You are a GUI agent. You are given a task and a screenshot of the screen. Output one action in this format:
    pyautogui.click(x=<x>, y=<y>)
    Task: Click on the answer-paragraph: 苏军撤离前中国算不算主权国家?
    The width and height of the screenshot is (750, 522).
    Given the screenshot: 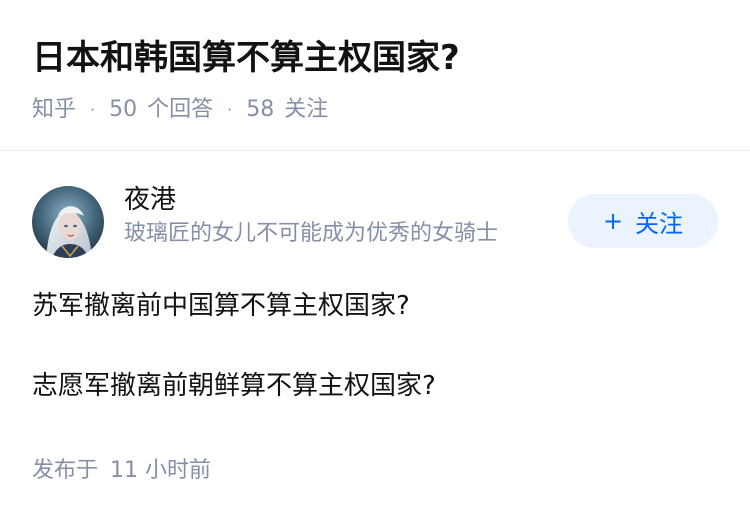 What is the action you would take?
    pyautogui.click(x=221, y=306)
    